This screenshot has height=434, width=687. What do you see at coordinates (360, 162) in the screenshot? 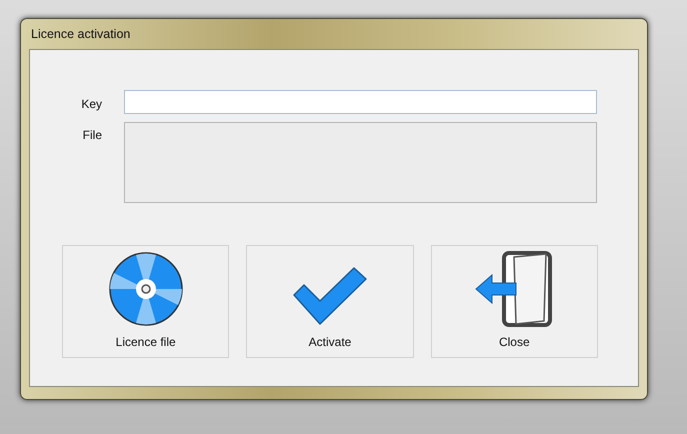
I see `file-field` at bounding box center [360, 162].